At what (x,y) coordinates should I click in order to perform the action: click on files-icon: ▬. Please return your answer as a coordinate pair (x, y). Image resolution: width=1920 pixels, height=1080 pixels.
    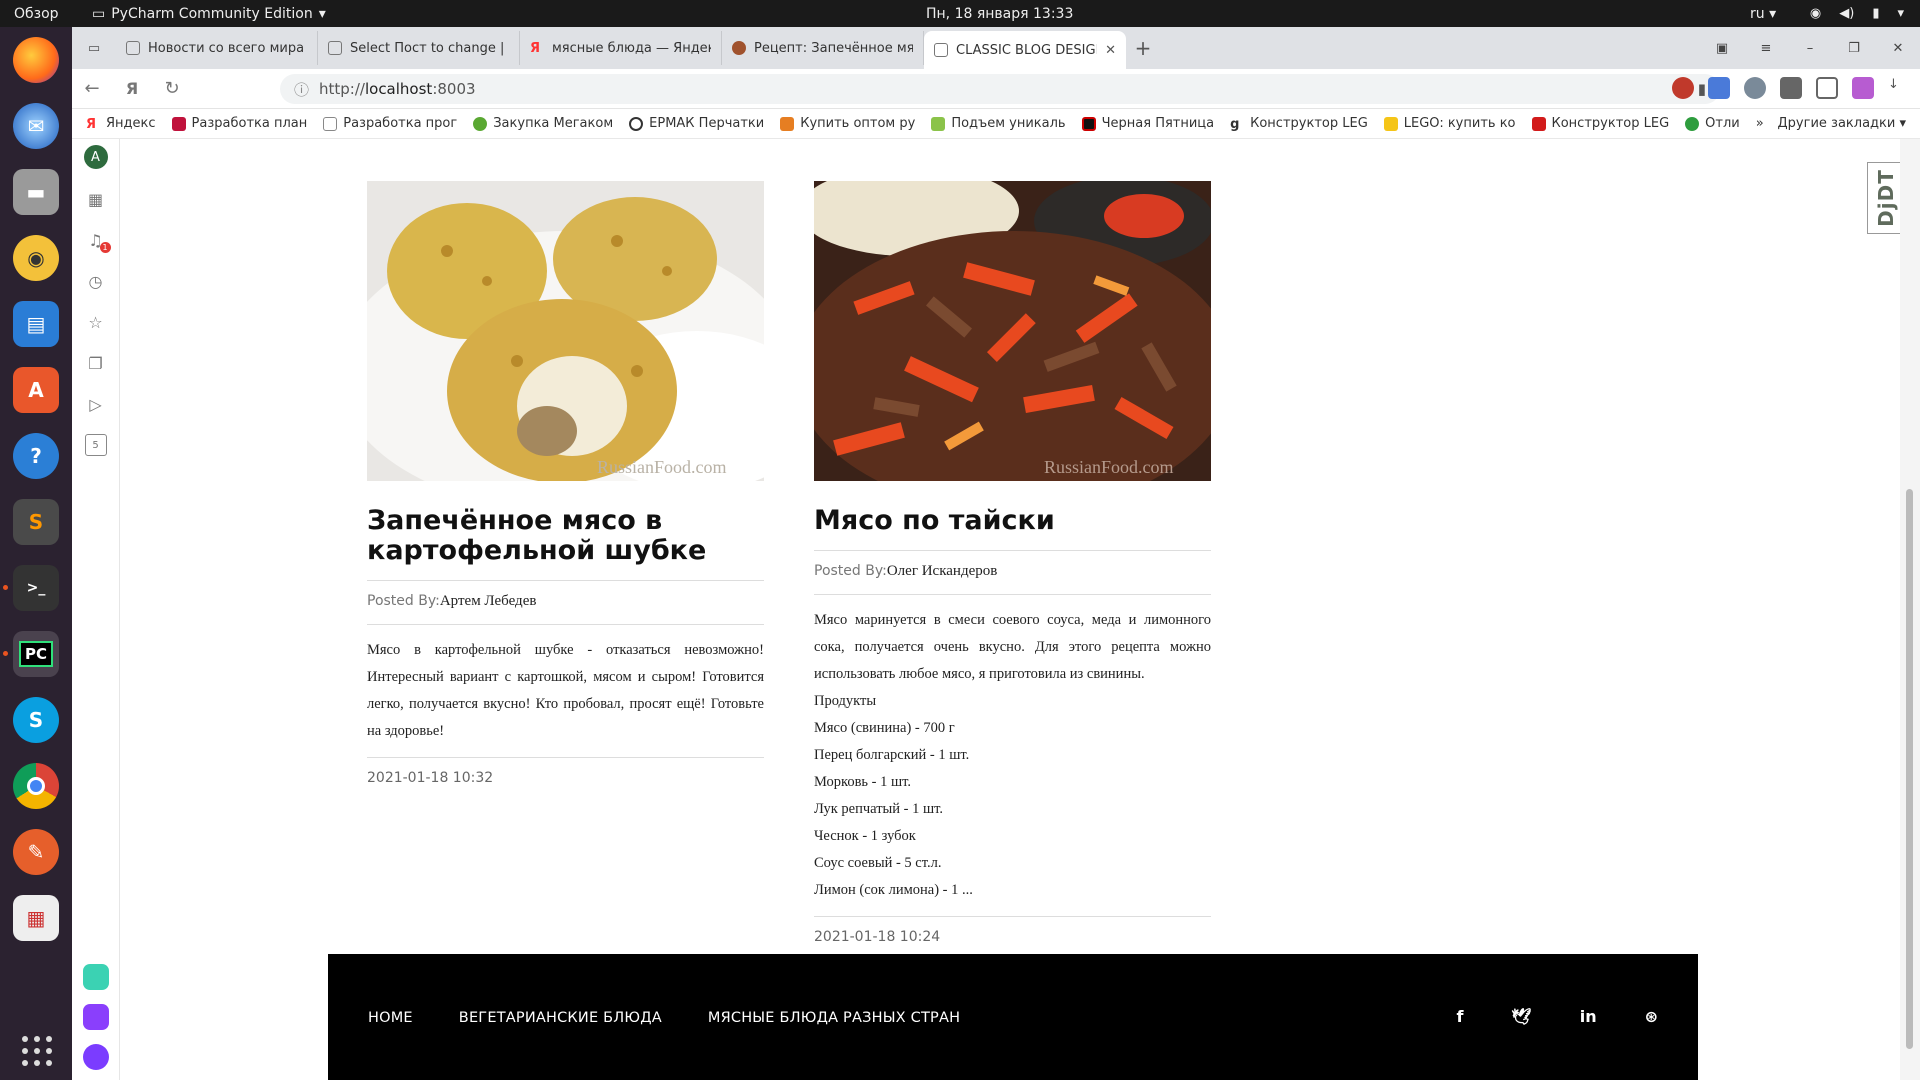
    Looking at the image, I should click on (36, 192).